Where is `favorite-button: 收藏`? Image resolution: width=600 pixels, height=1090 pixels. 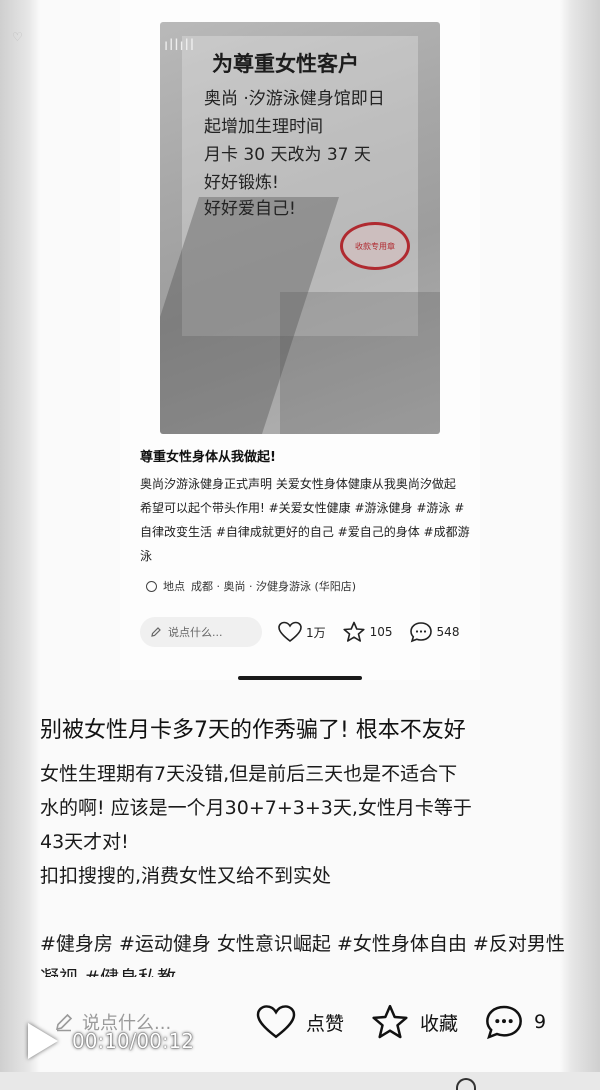
favorite-button: 收藏 is located at coordinates (414, 1022).